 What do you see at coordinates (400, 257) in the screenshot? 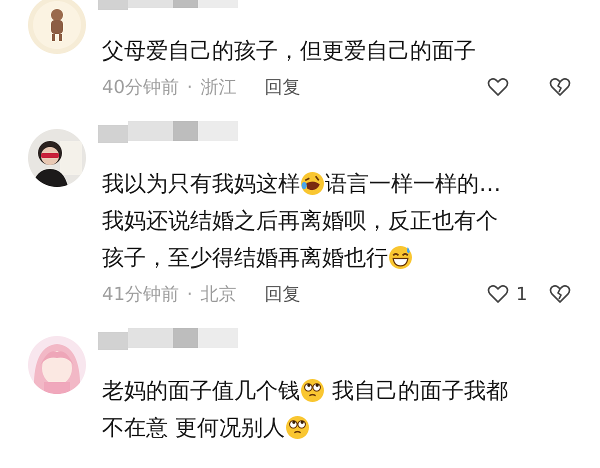
I see `sweat-smile-emoji-icon` at bounding box center [400, 257].